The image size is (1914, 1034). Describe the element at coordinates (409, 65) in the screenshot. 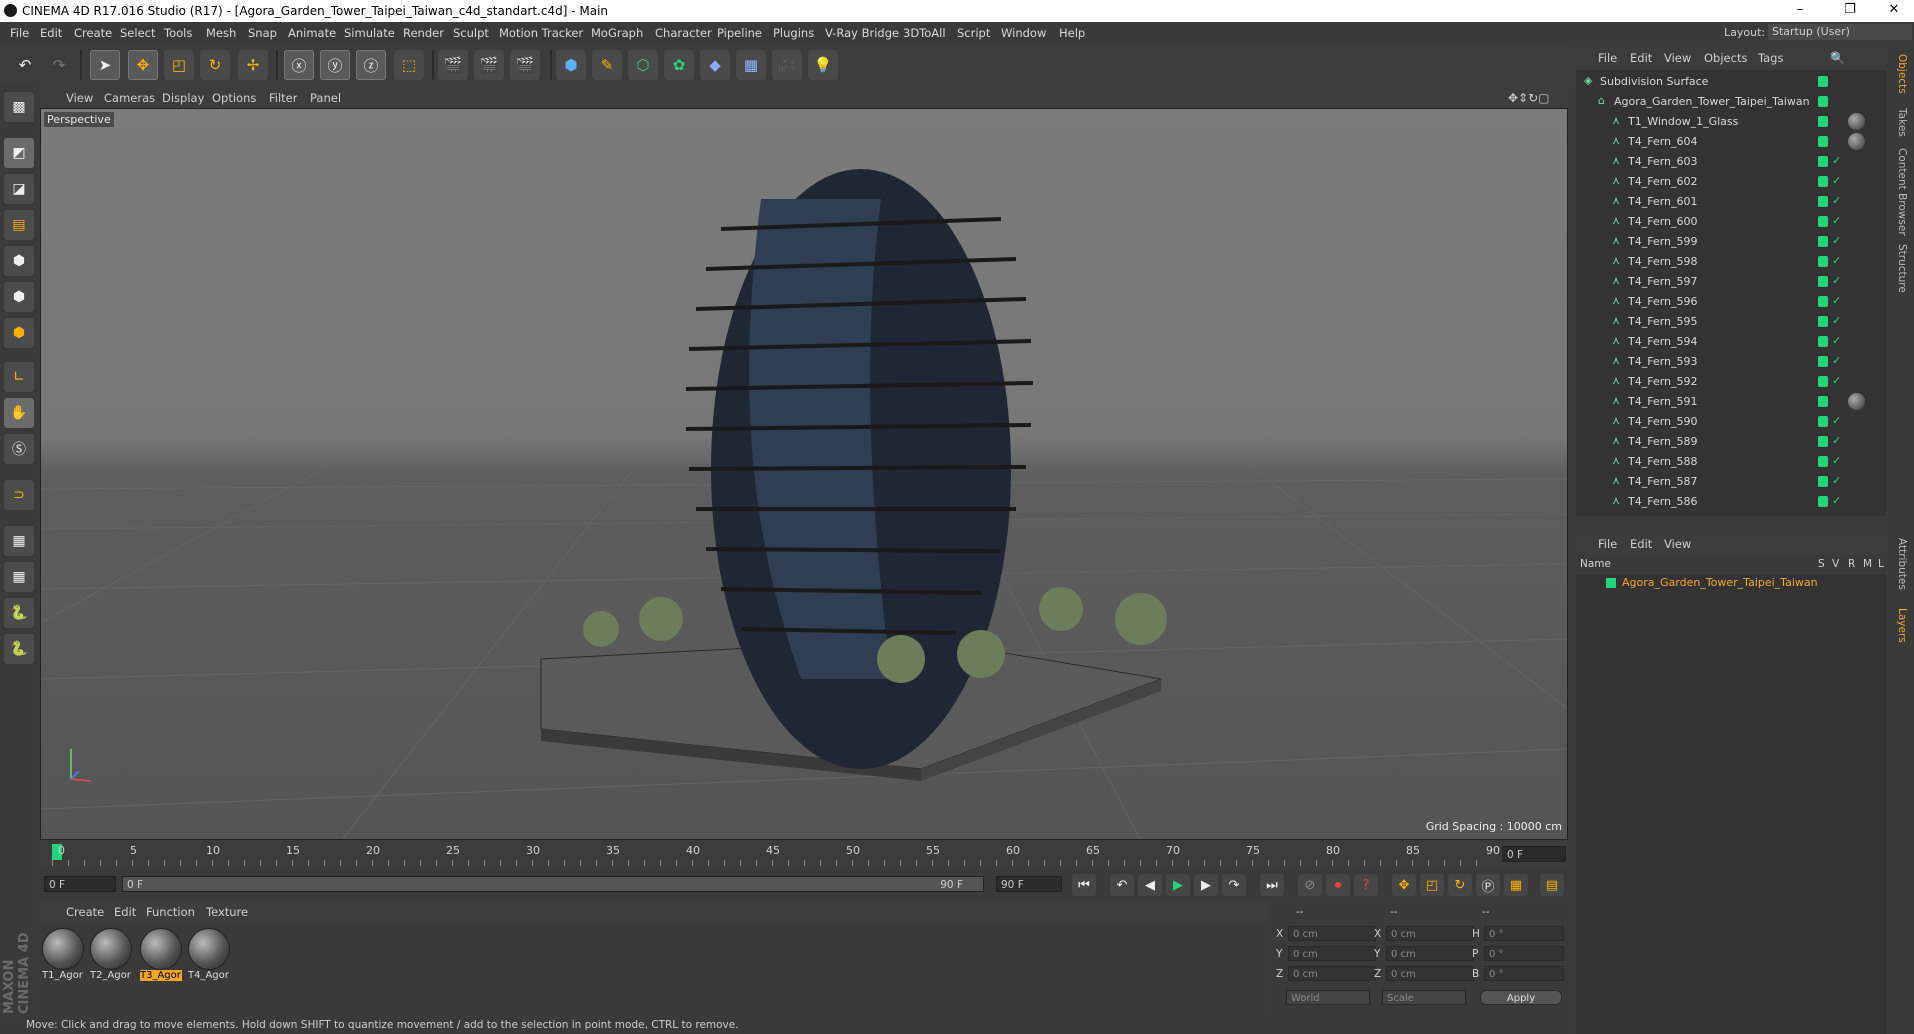

I see `coordinate-system-icon: ⬚` at that location.